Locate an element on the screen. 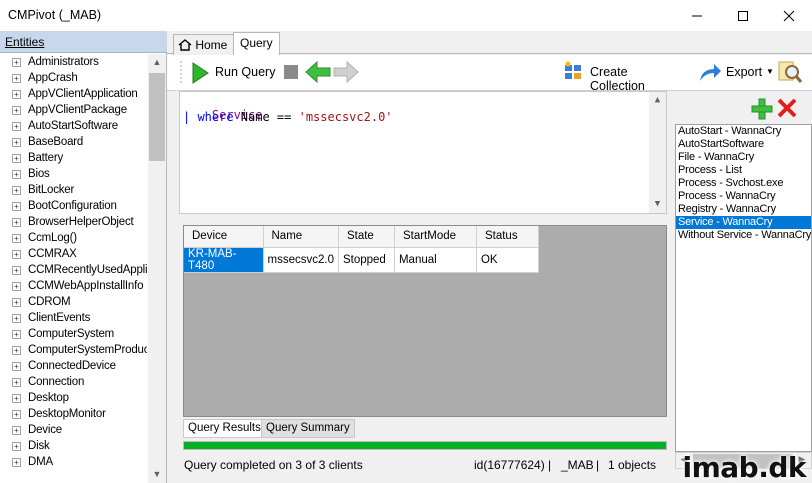 Image resolution: width=812 pixels, height=483 pixels. saved-query-item: Process - List is located at coordinates (743, 170).